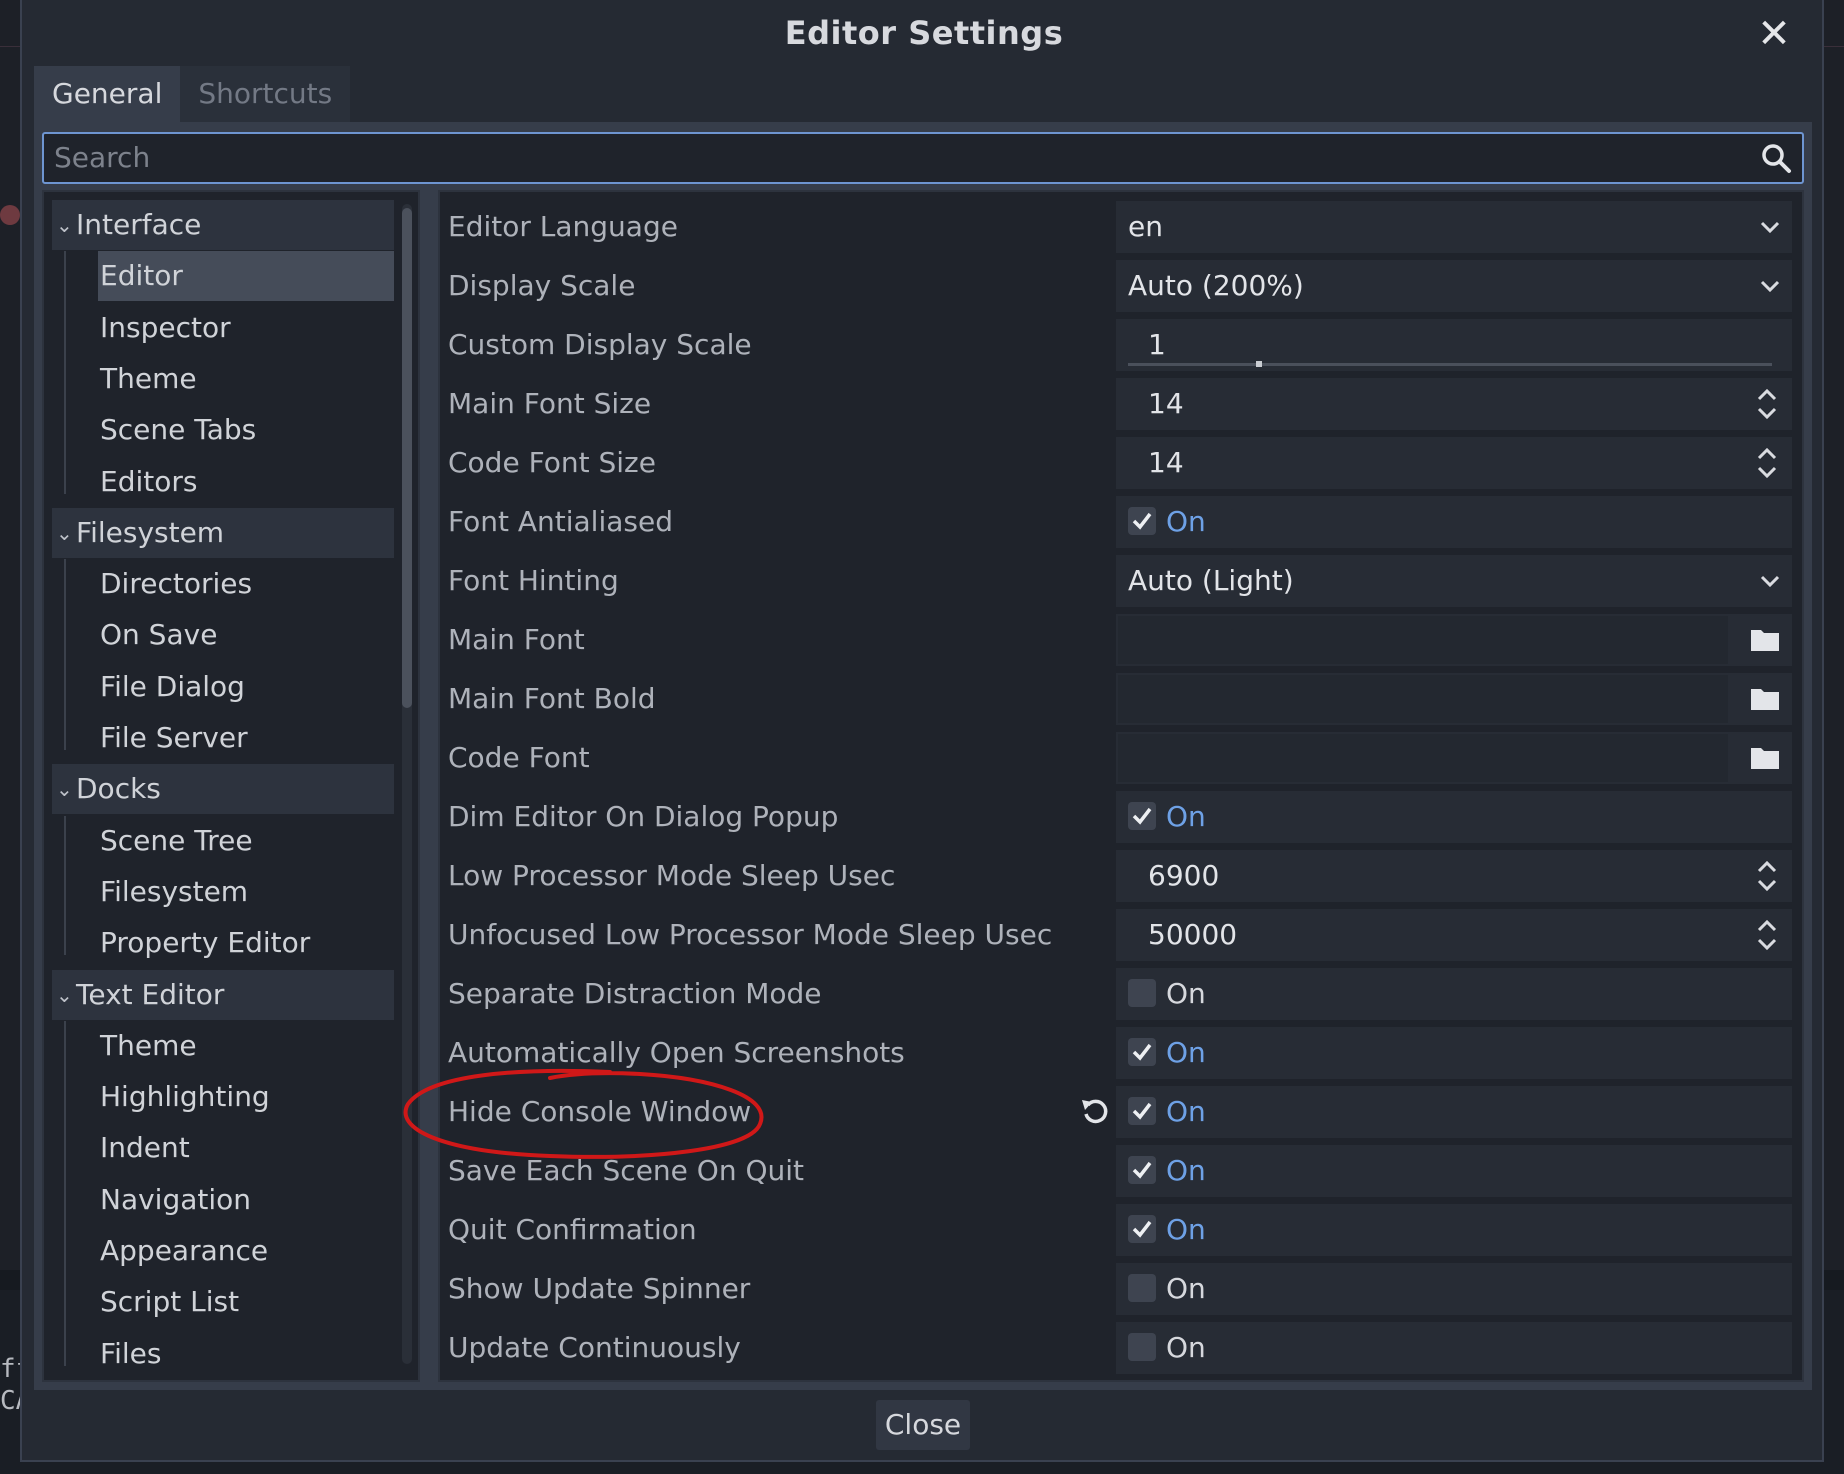 Image resolution: width=1844 pixels, height=1474 pixels. Describe the element at coordinates (1095, 1111) in the screenshot. I see `revert-icon` at that location.